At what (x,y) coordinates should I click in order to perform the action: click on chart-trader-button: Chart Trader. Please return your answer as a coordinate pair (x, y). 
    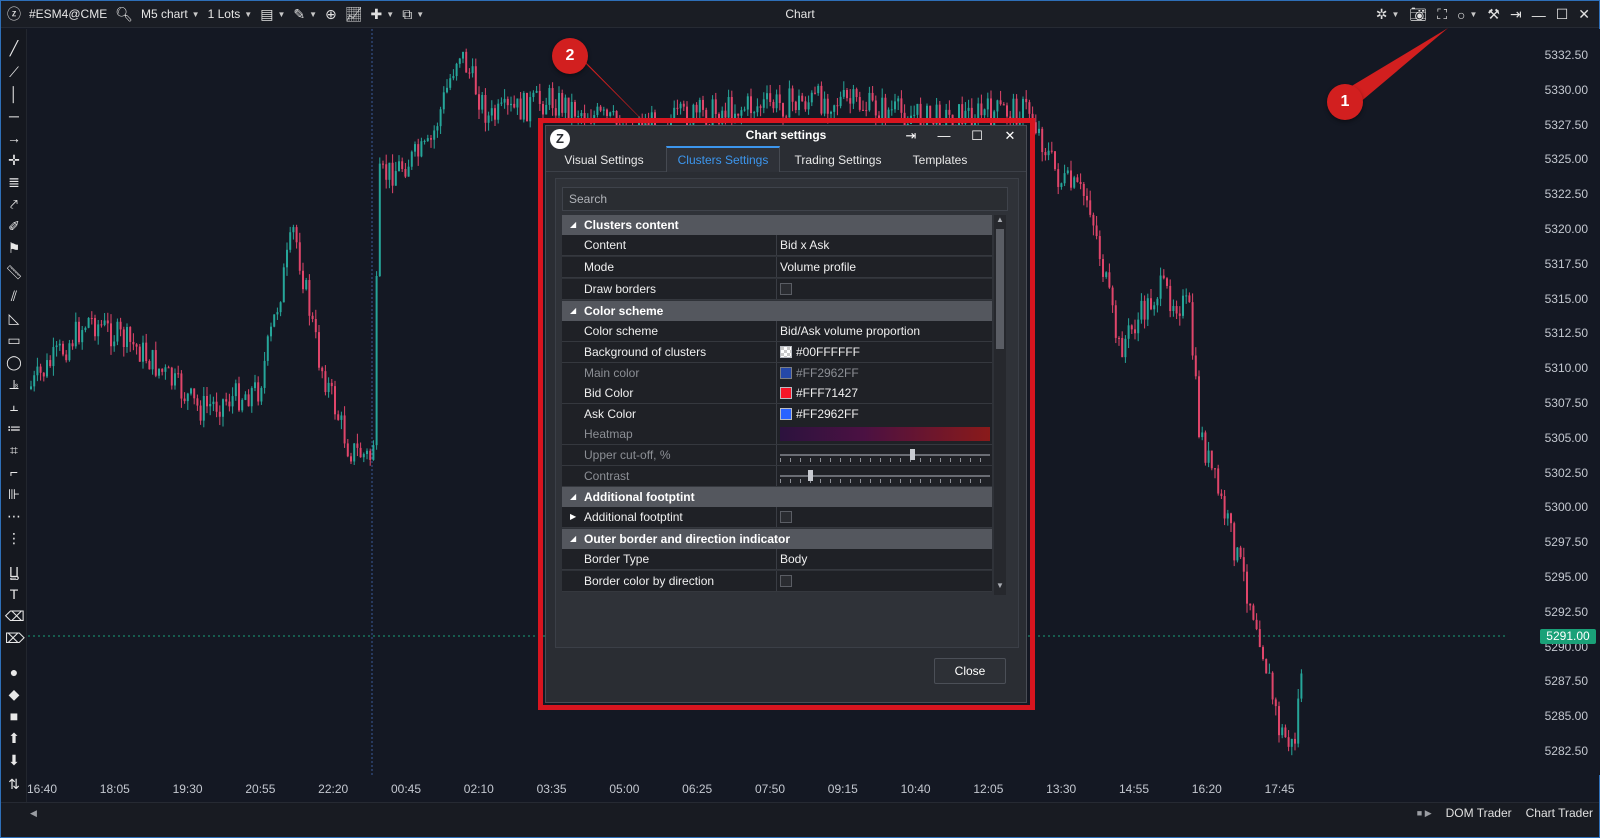
    Looking at the image, I should click on (1559, 813).